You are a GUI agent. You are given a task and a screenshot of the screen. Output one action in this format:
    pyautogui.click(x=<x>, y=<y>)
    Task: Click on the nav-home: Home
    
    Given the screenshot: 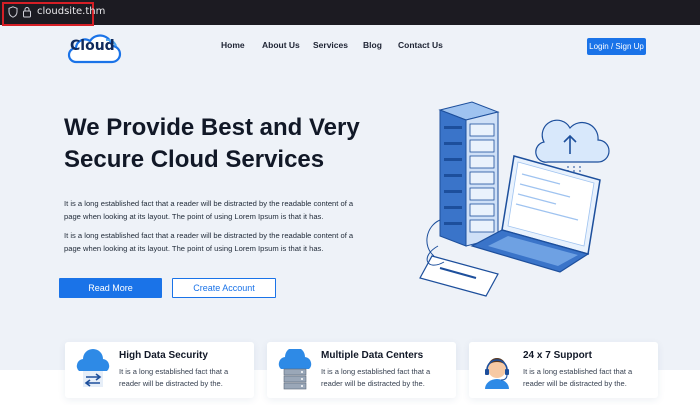 What is the action you would take?
    pyautogui.click(x=233, y=45)
    